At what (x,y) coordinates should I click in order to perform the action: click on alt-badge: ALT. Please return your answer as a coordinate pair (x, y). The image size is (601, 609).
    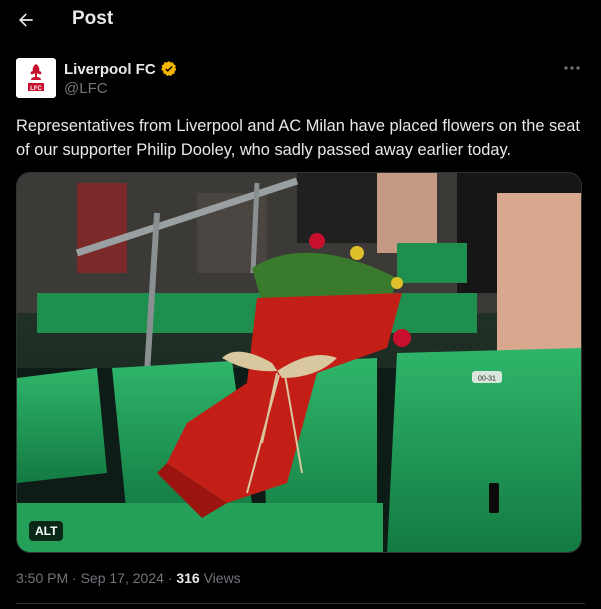
    Looking at the image, I should click on (46, 531).